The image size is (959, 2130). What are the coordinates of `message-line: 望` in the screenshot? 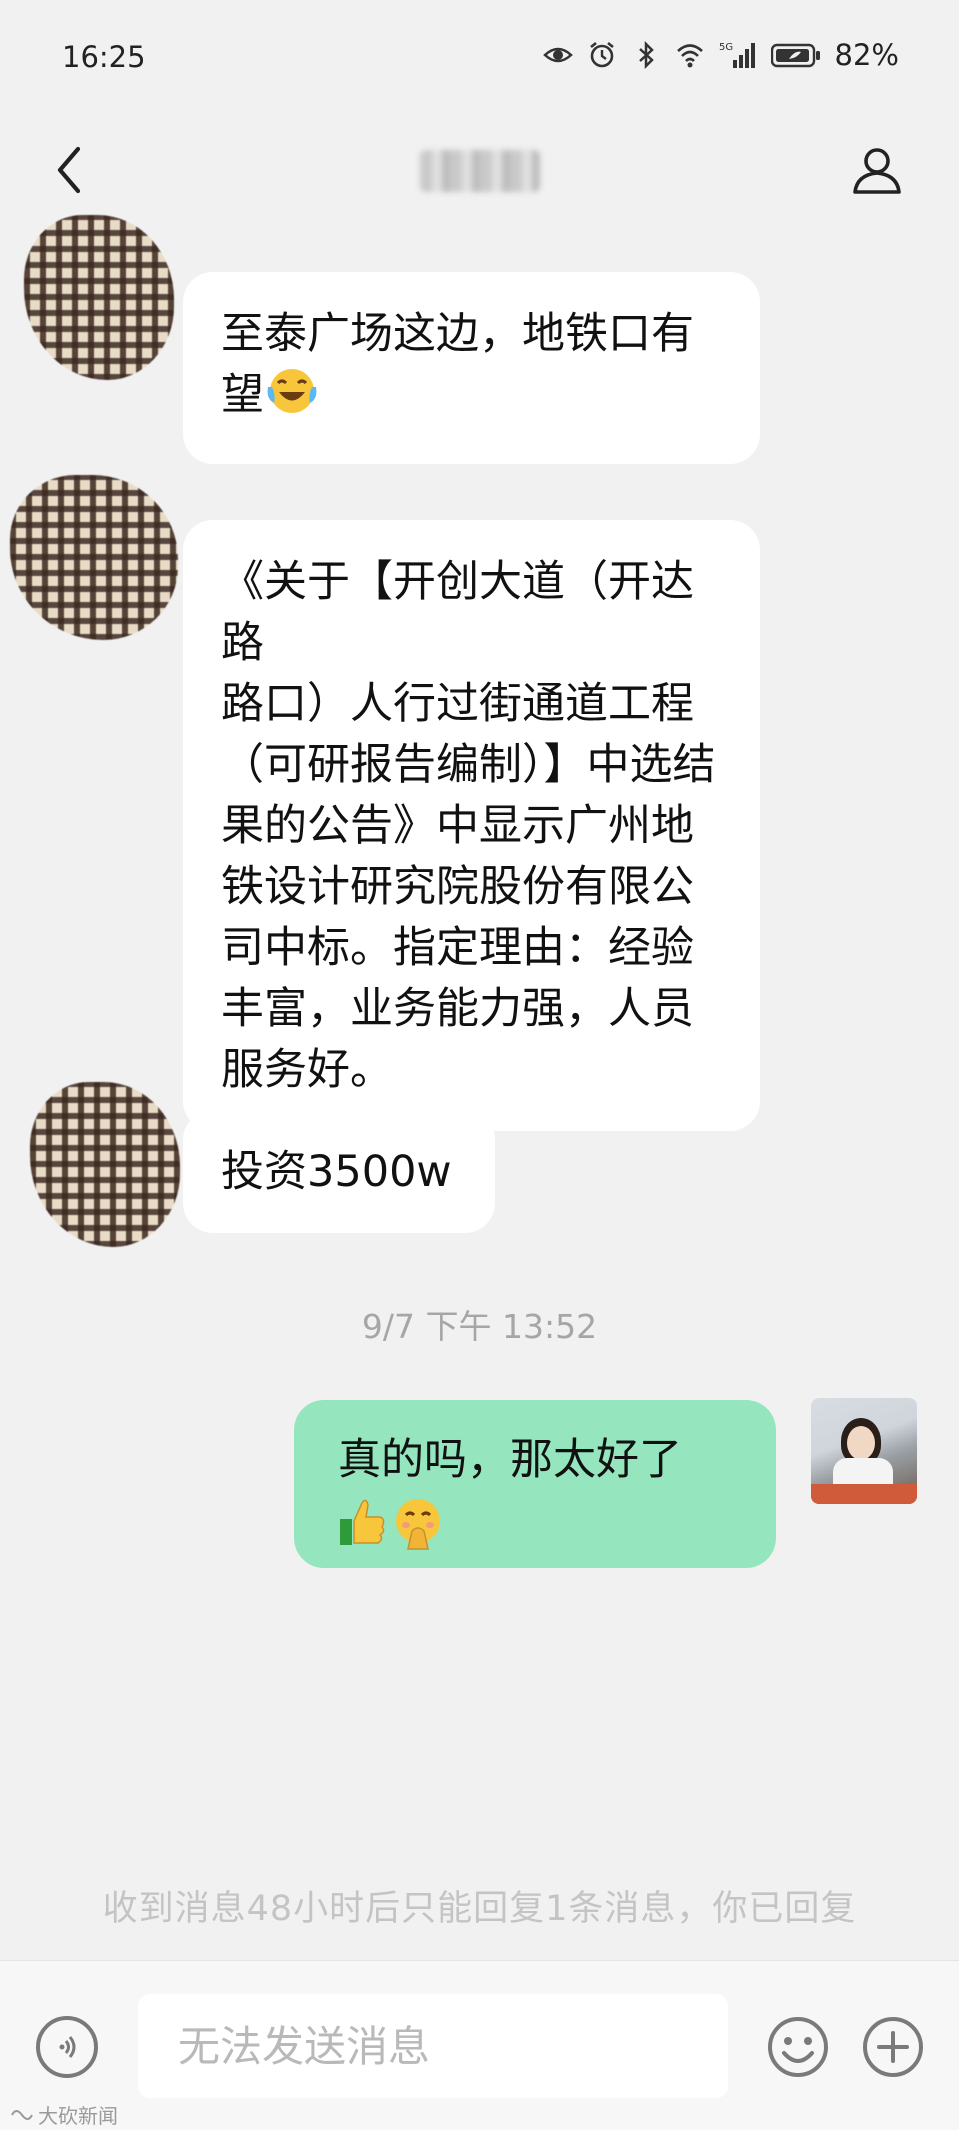 It's located at (242, 395).